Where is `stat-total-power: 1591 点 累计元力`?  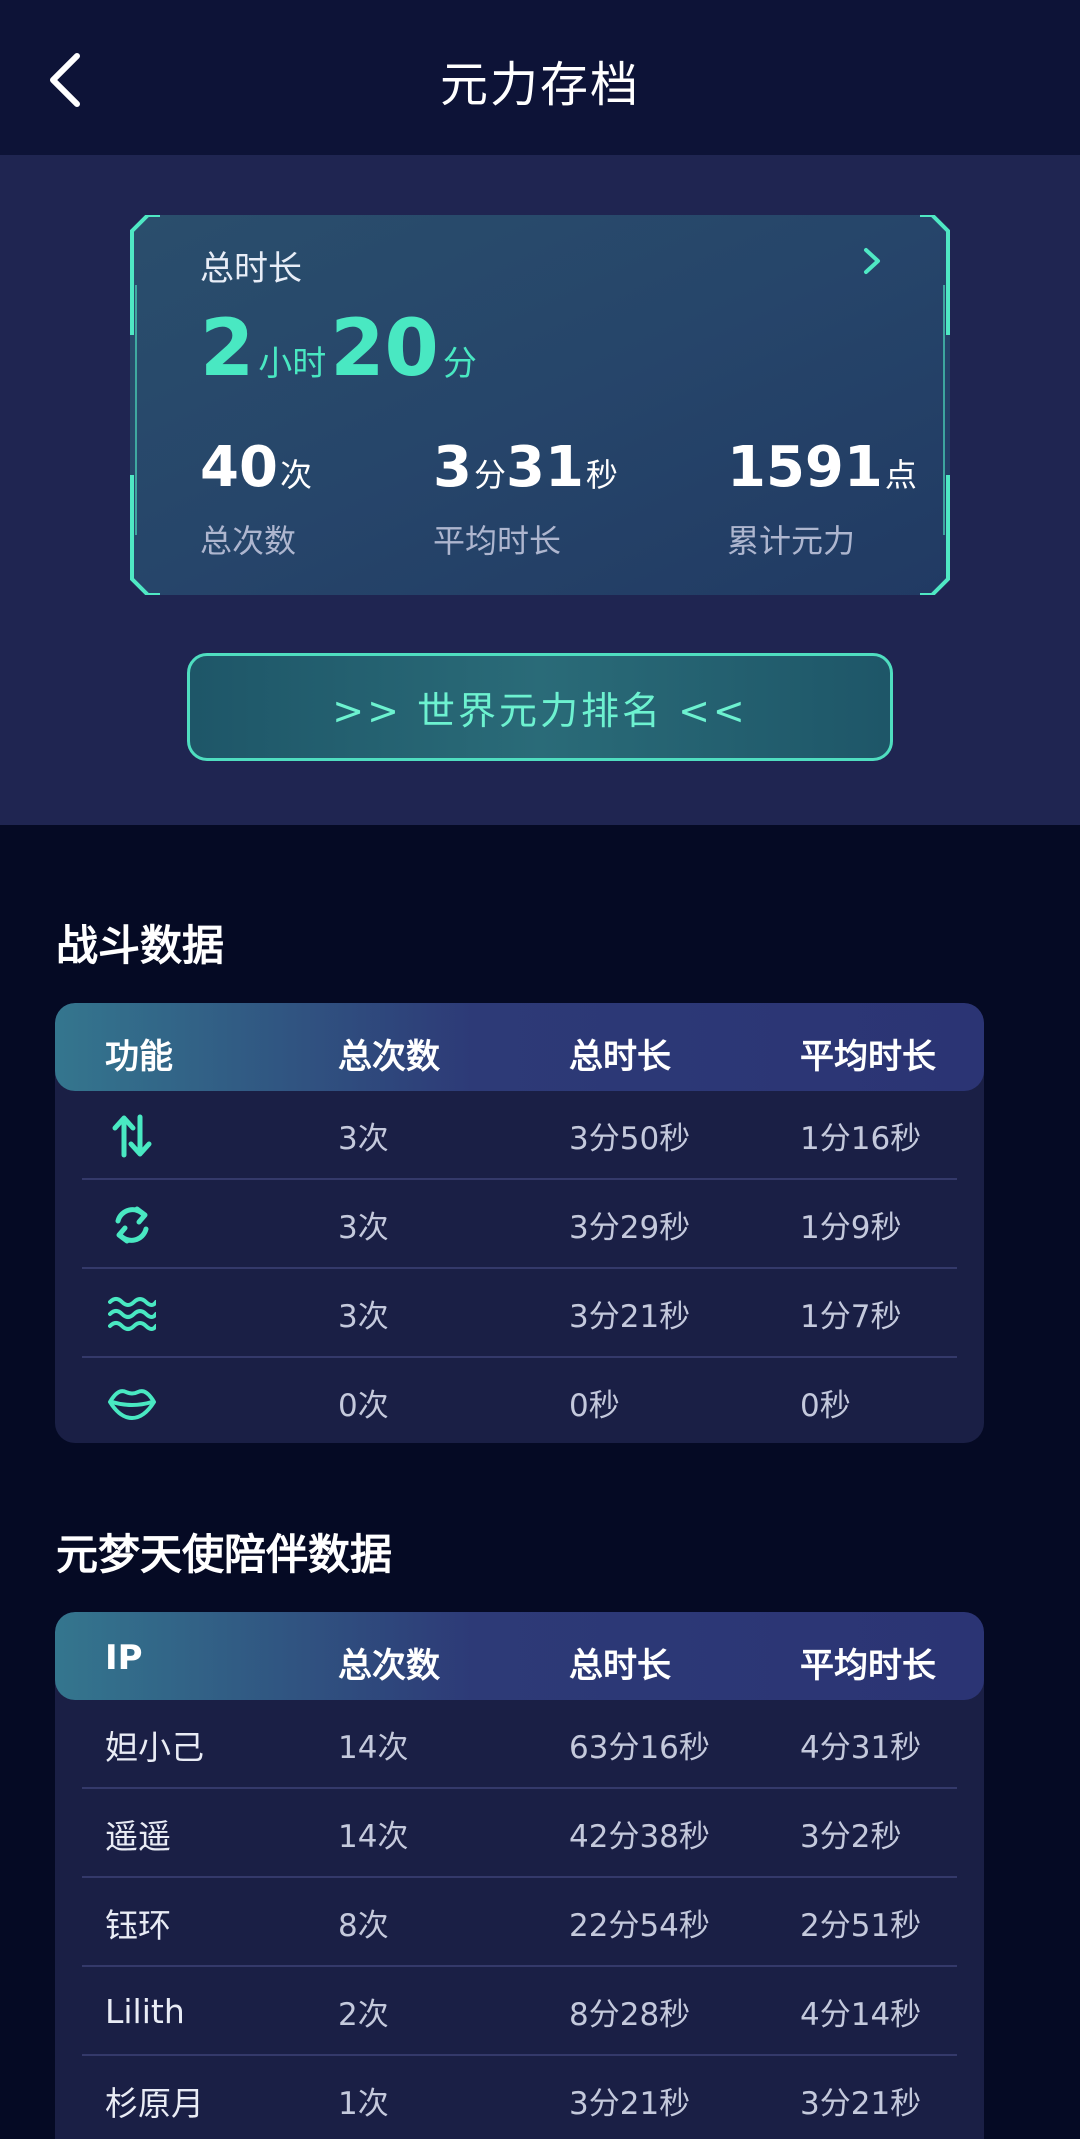
stat-total-power: 1591 点 累计元力 is located at coordinates (822, 501).